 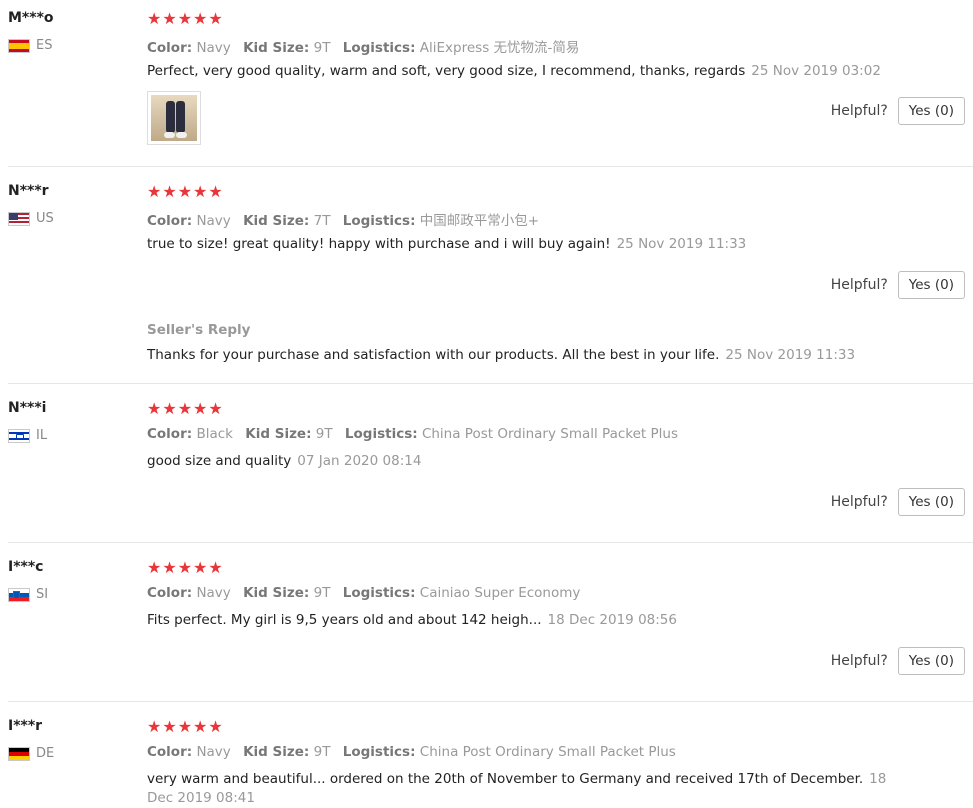 What do you see at coordinates (28, 191) in the screenshot?
I see `reviewer-name: N***r` at bounding box center [28, 191].